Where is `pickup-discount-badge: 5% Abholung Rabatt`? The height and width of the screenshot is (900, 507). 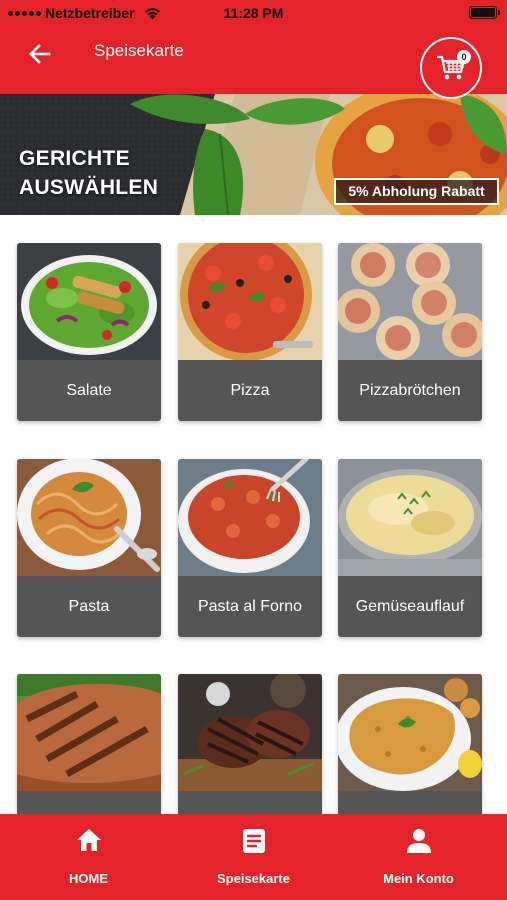
pickup-discount-badge: 5% Abholung Rabatt is located at coordinates (416, 191).